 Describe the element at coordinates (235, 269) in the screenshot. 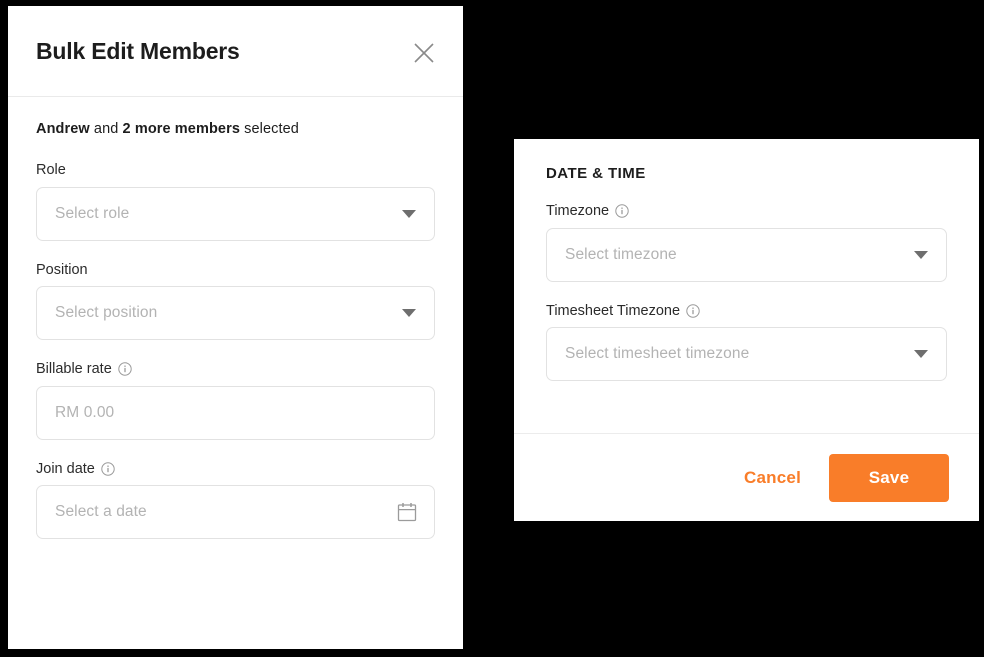

I see `field-label-position: Position` at that location.